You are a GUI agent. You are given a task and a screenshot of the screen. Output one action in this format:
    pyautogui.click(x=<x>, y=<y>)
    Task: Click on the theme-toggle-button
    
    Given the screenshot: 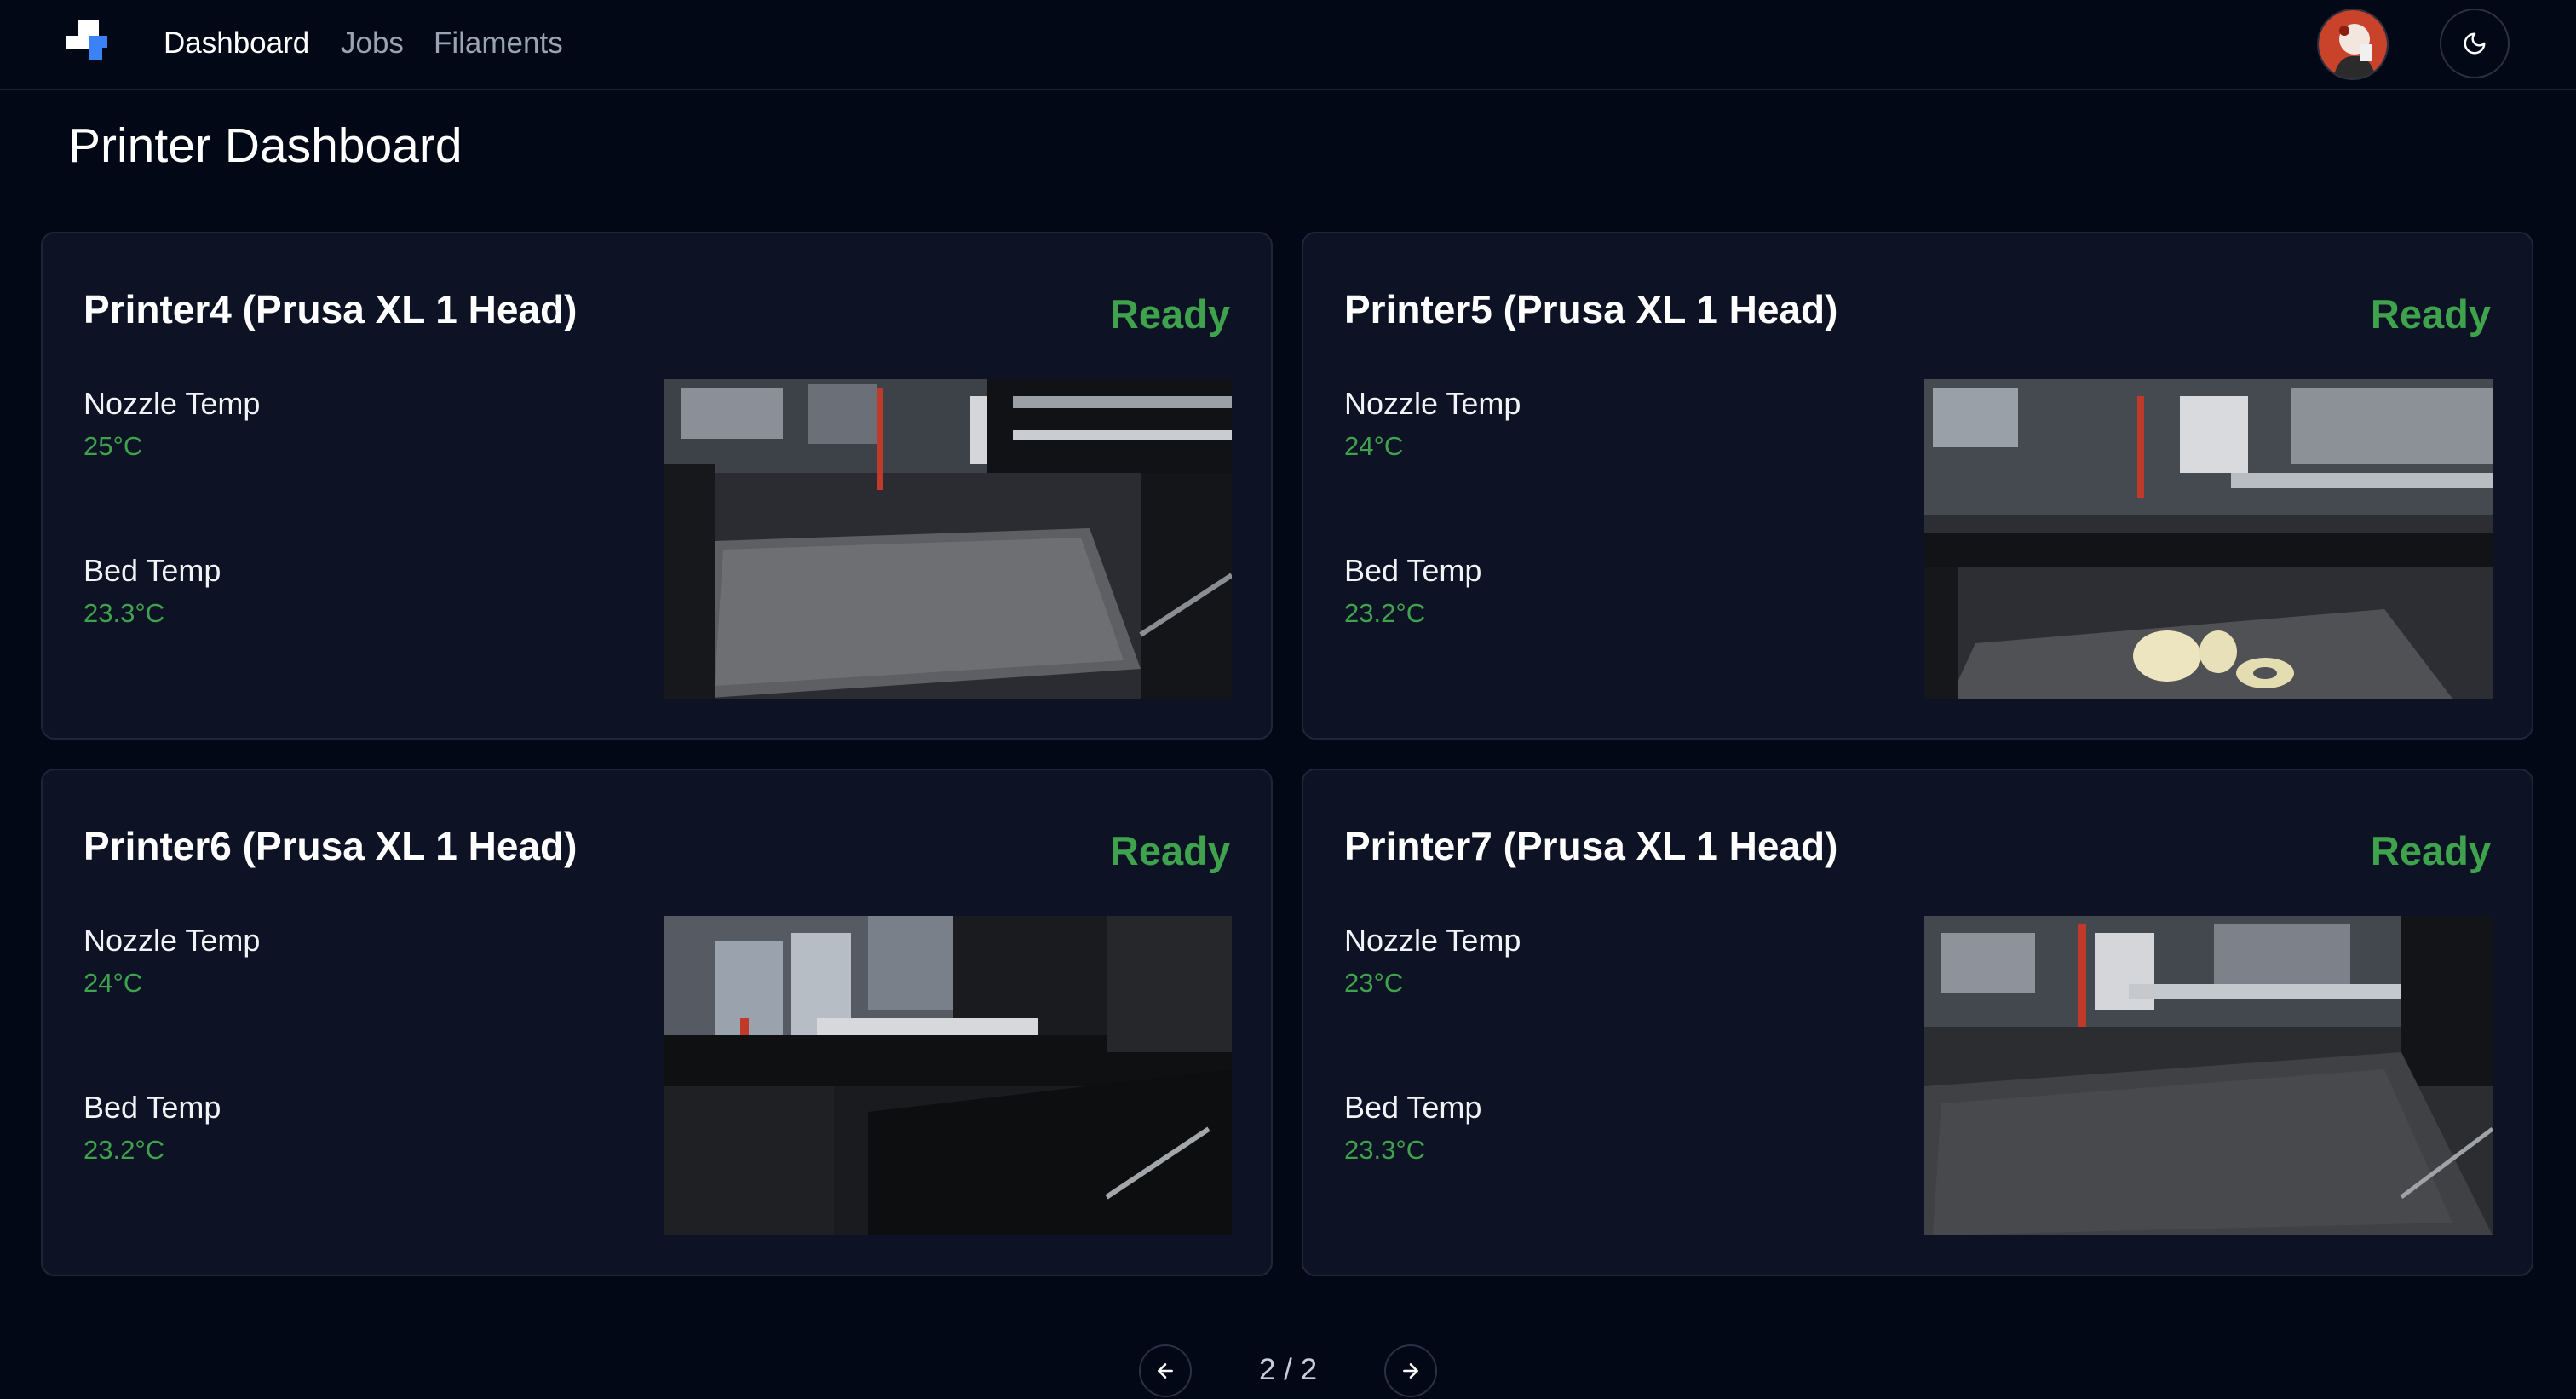 What is the action you would take?
    pyautogui.click(x=2475, y=43)
    